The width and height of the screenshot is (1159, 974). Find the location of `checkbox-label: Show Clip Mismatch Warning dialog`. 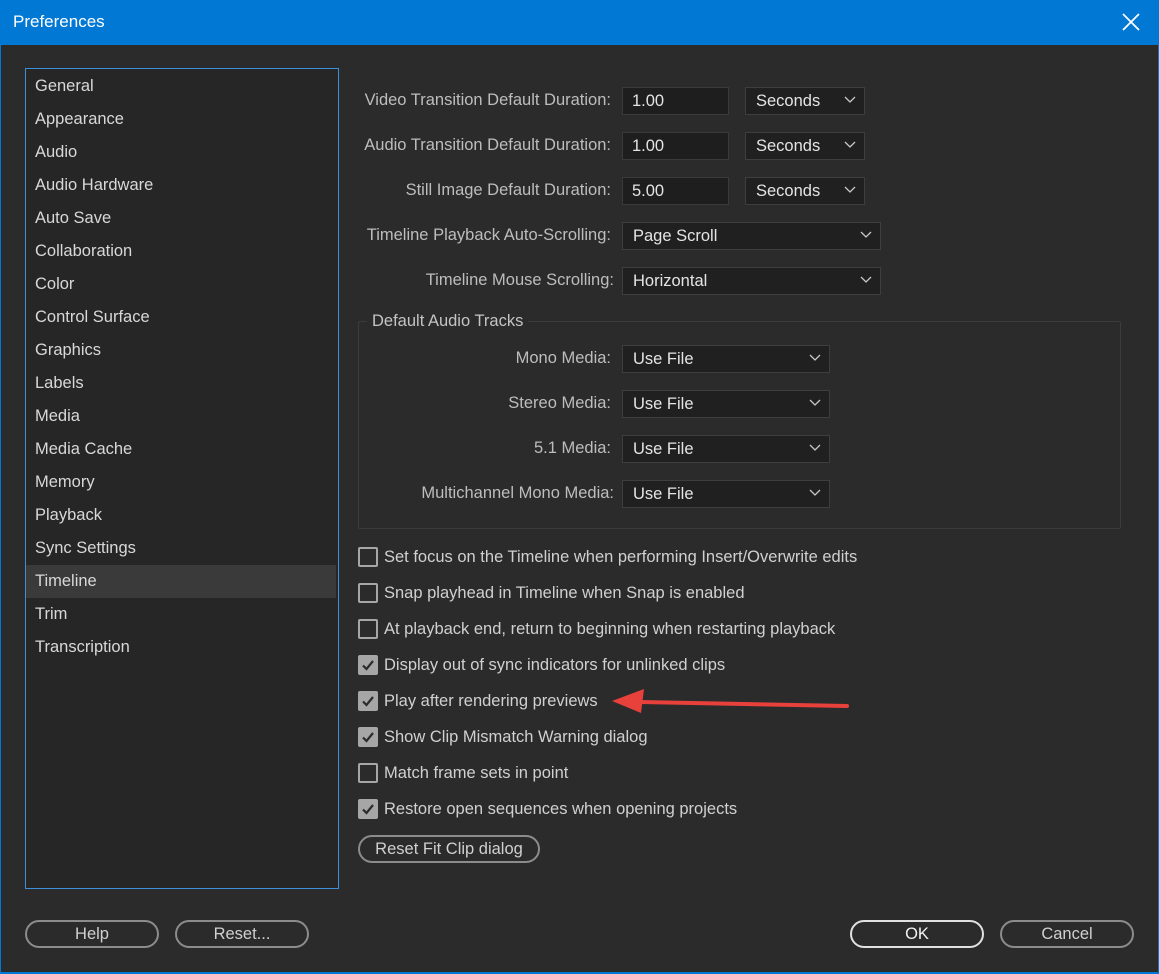

checkbox-label: Show Clip Mismatch Warning dialog is located at coordinates (516, 737).